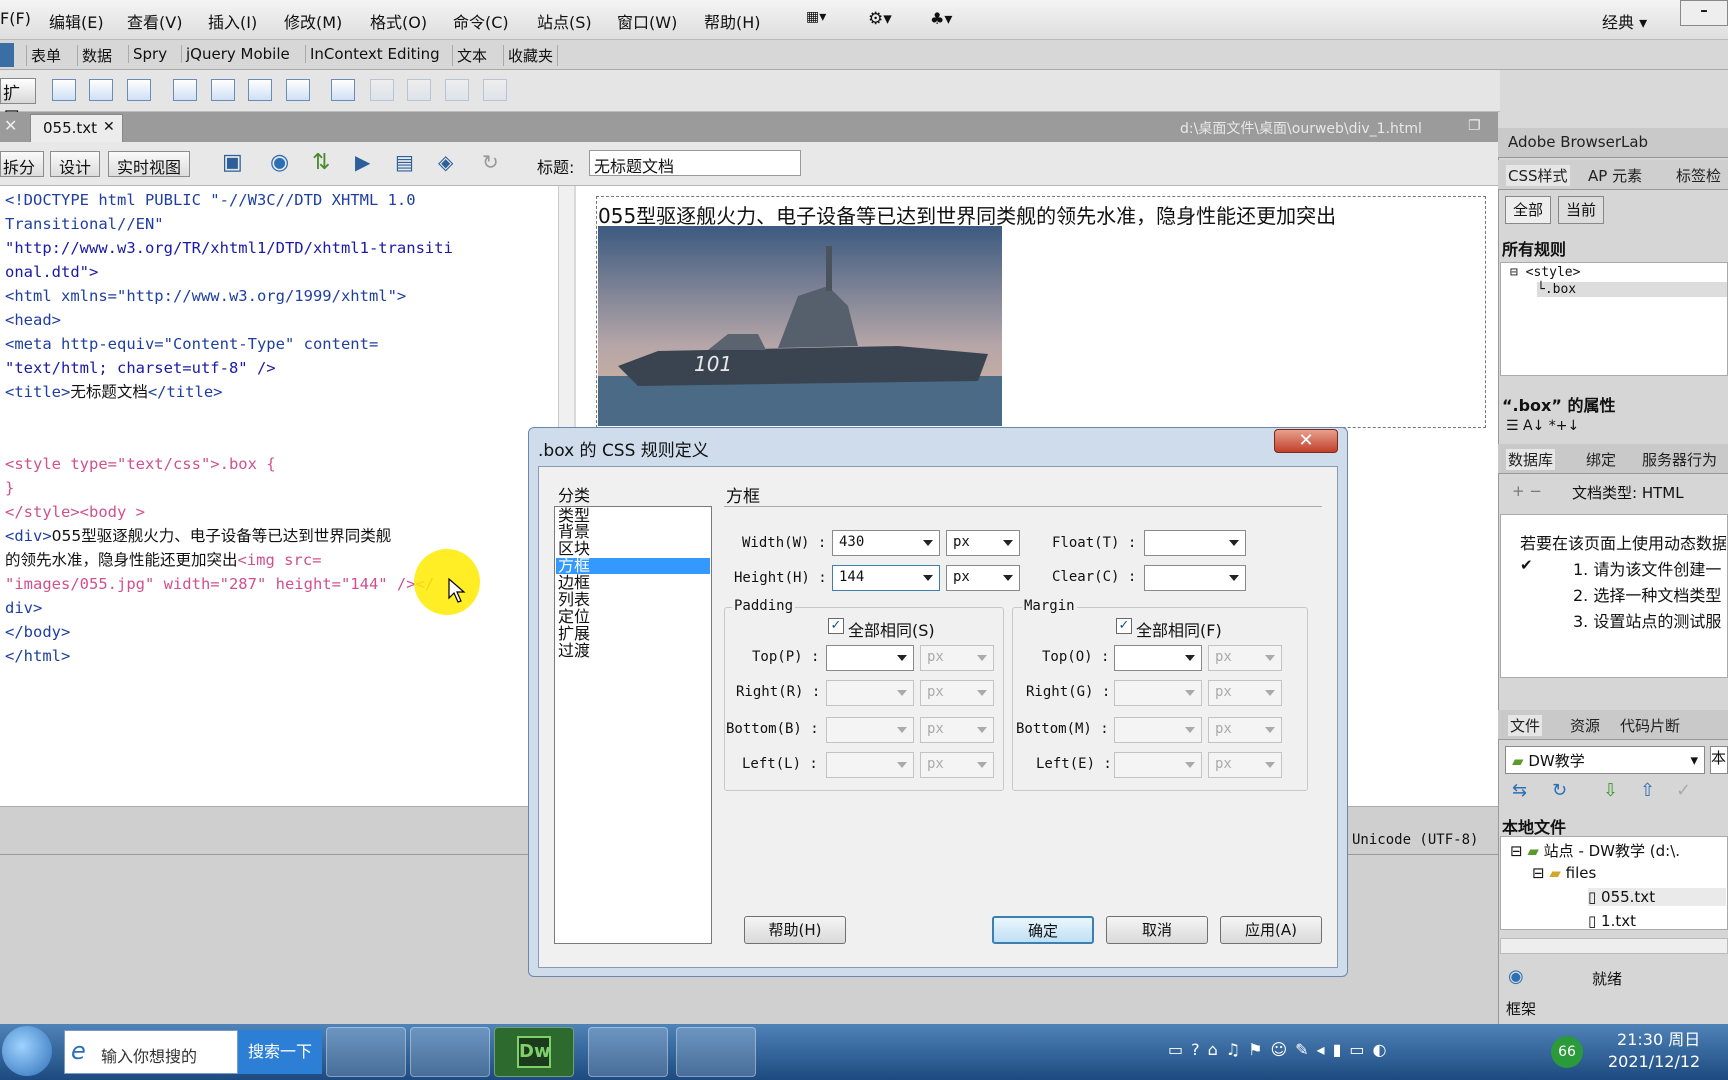 The width and height of the screenshot is (1728, 1080). What do you see at coordinates (1519, 790) in the screenshot?
I see `connect-icon: ⇆` at bounding box center [1519, 790].